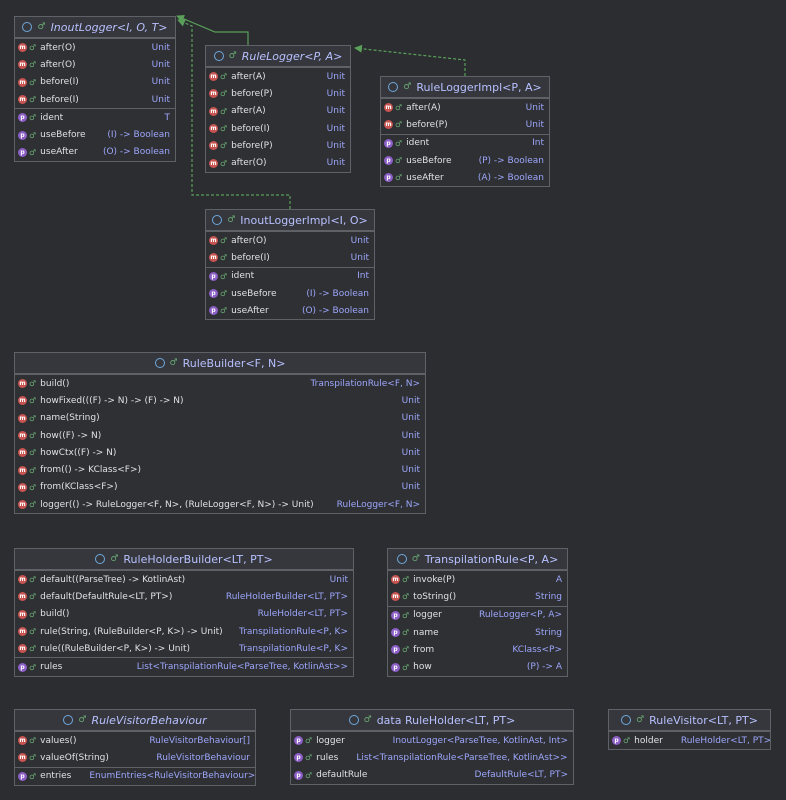 Image resolution: width=786 pixels, height=800 pixels. What do you see at coordinates (220, 418) in the screenshot?
I see `method-row: m ♂ name(String) Unit` at bounding box center [220, 418].